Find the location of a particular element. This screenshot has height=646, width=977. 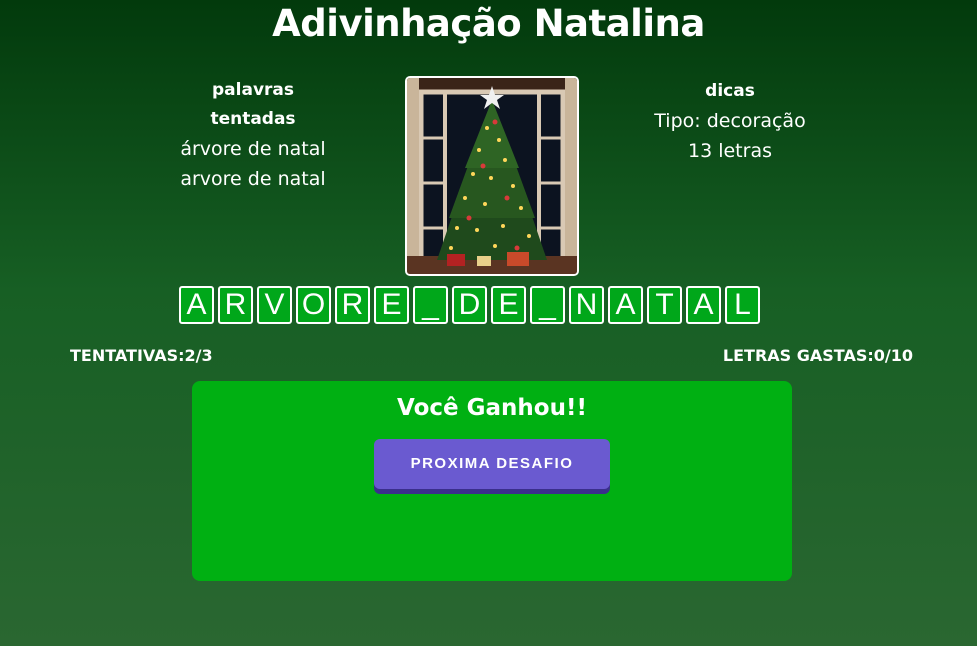

attempted-words-heading: palavras tentadas is located at coordinates (253, 104).